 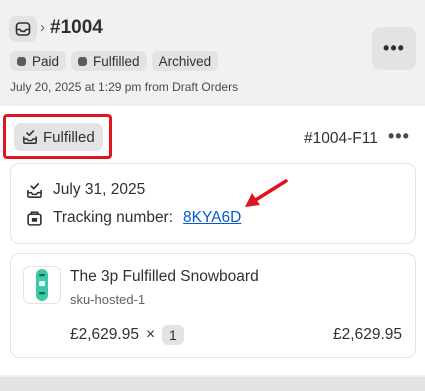 I want to click on fulfillment-date: July 31, 2025, so click(x=99, y=189).